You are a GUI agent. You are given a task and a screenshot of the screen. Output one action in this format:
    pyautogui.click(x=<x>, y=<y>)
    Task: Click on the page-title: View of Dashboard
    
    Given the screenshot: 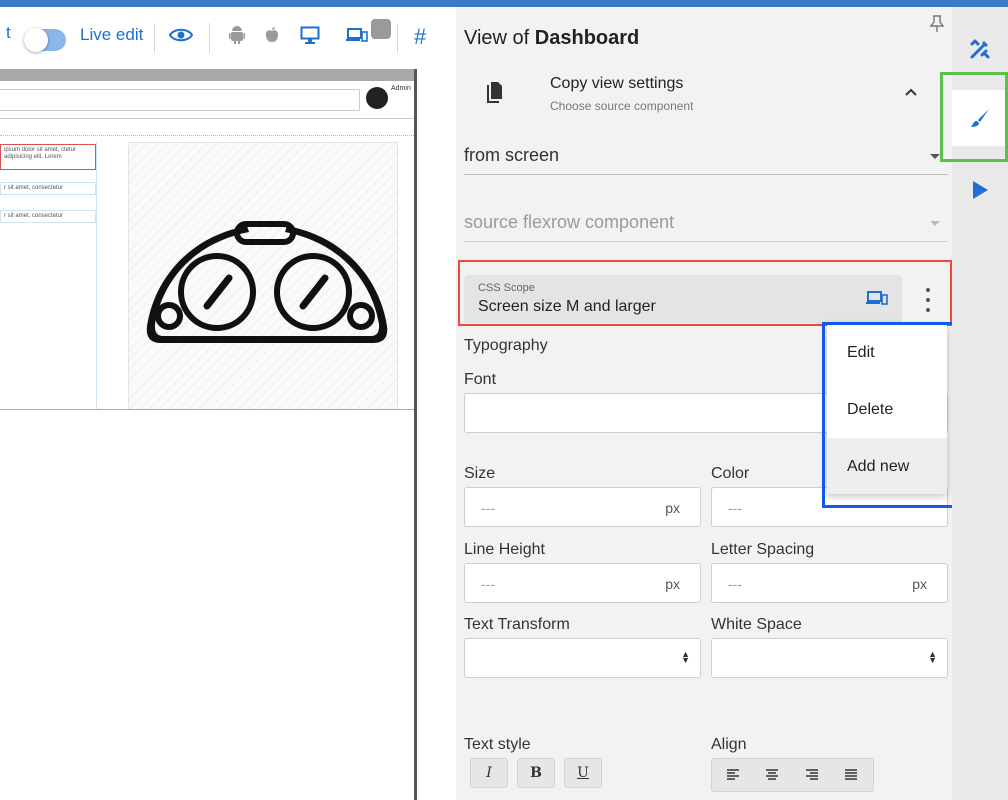 What is the action you would take?
    pyautogui.click(x=551, y=38)
    